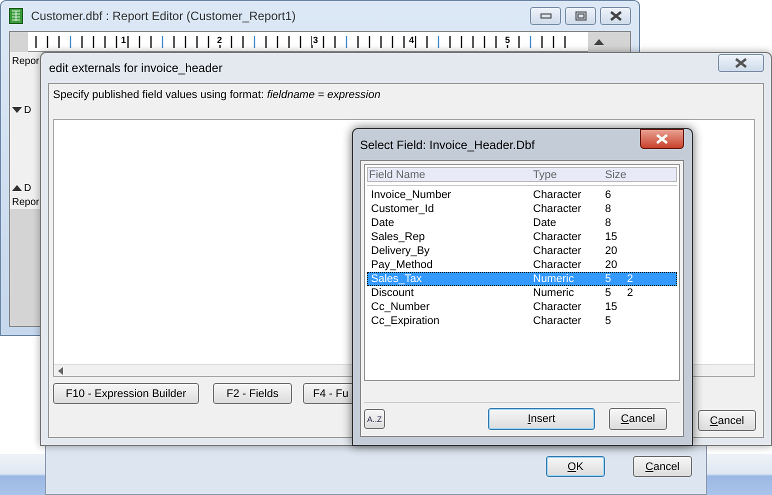 The width and height of the screenshot is (772, 495). What do you see at coordinates (522, 321) in the screenshot?
I see `field-row: Cc_Expiration Character 5` at bounding box center [522, 321].